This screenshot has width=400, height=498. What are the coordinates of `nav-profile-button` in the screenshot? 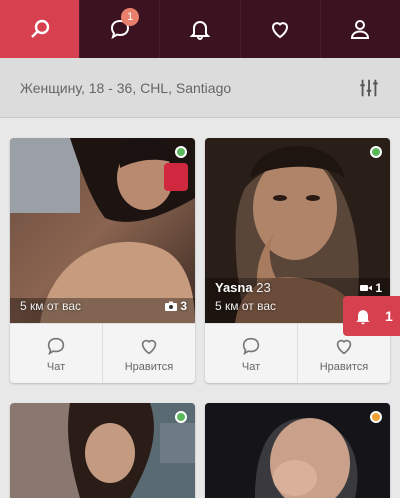 It's located at (360, 29).